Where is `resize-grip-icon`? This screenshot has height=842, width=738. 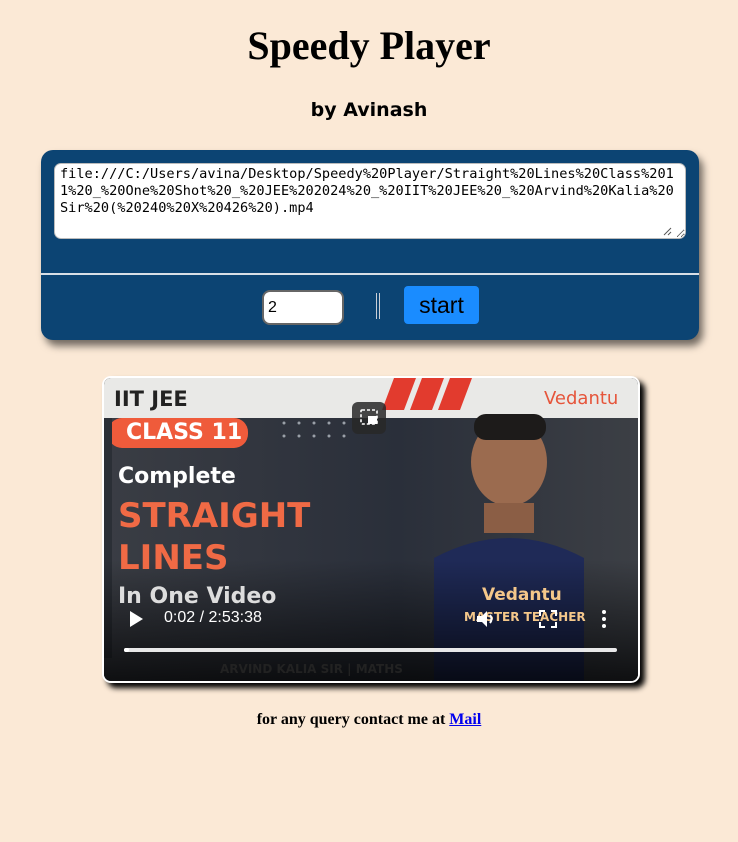 resize-grip-icon is located at coordinates (667, 231).